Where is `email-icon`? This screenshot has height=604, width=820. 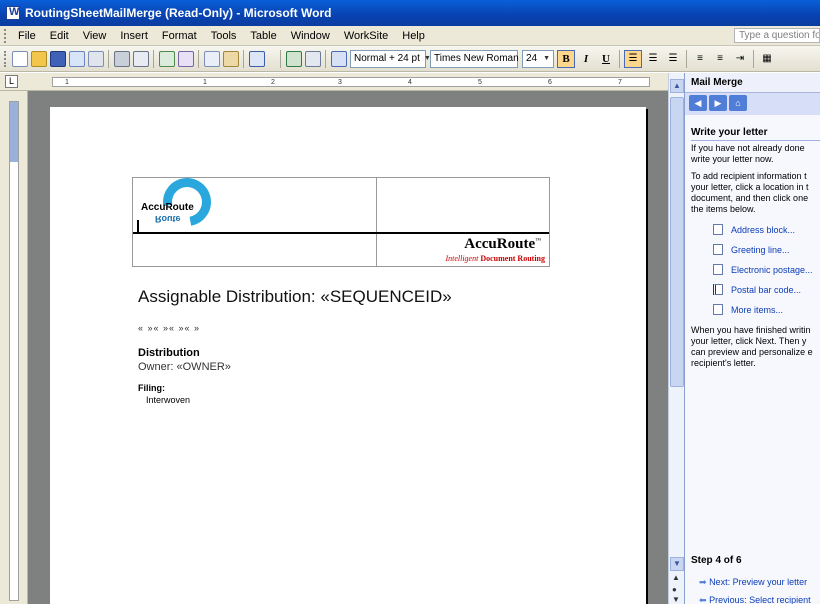
email-icon is located at coordinates (95, 58).